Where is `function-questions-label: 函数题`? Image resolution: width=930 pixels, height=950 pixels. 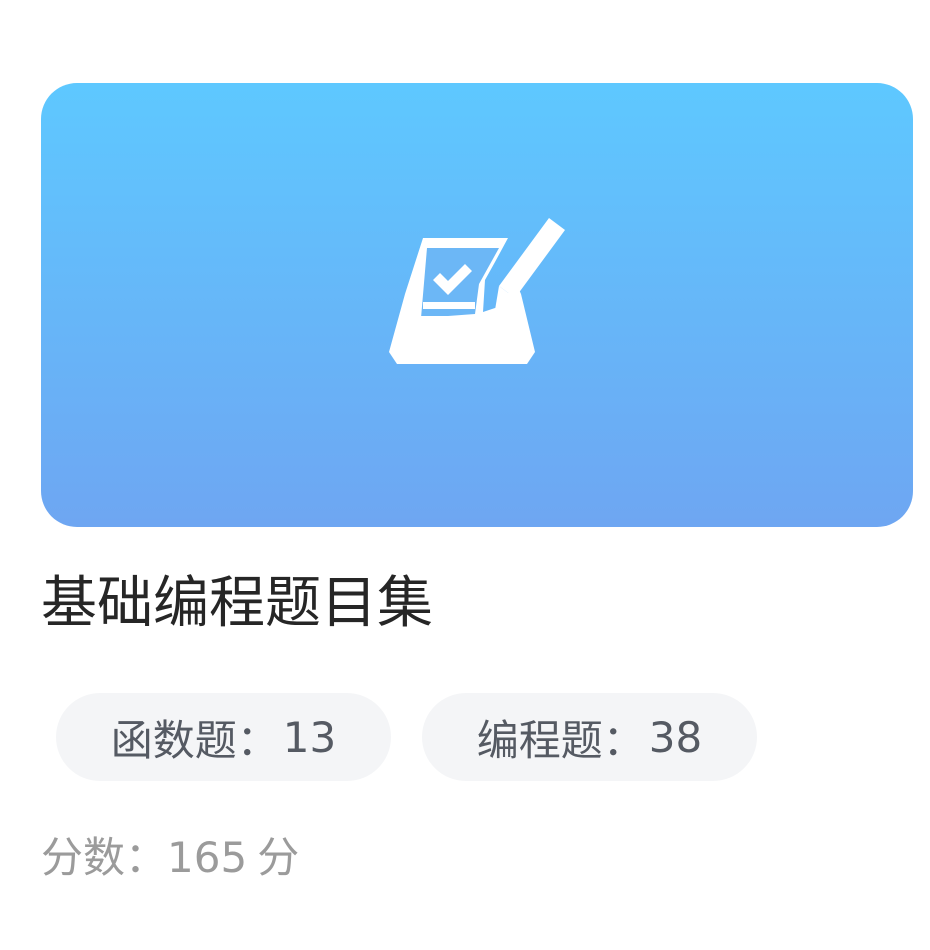
function-questions-label: 函数题 is located at coordinates (173, 740).